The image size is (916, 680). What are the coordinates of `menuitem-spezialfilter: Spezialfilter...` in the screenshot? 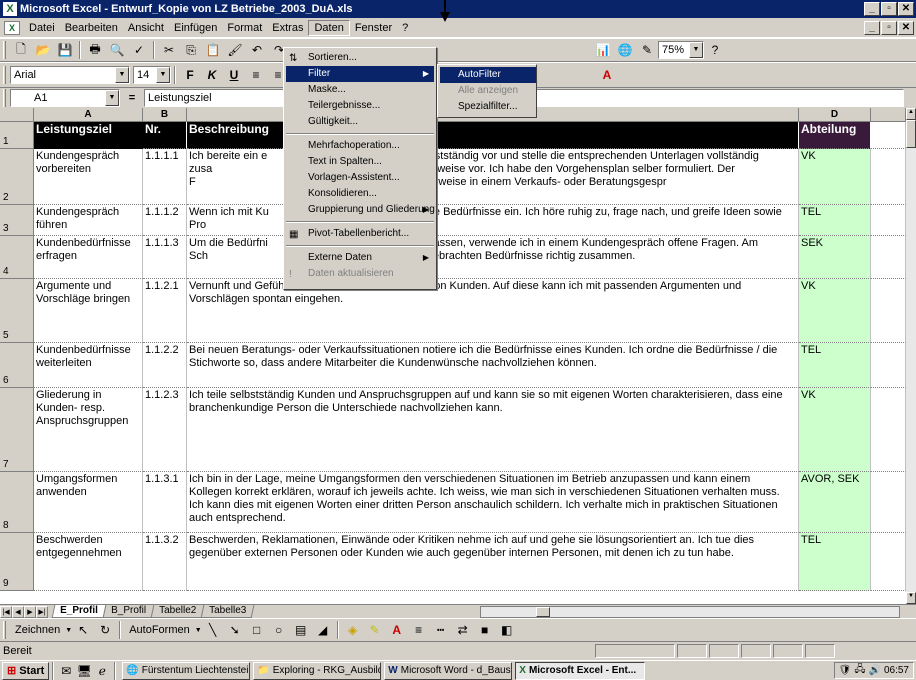 It's located at (488, 107).